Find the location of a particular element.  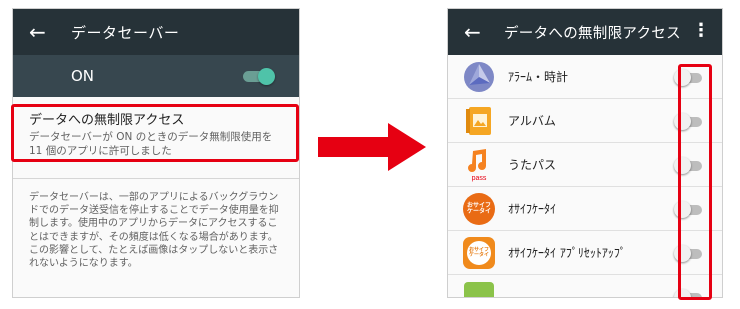

app-bar: ← データセーバー is located at coordinates (156, 32).